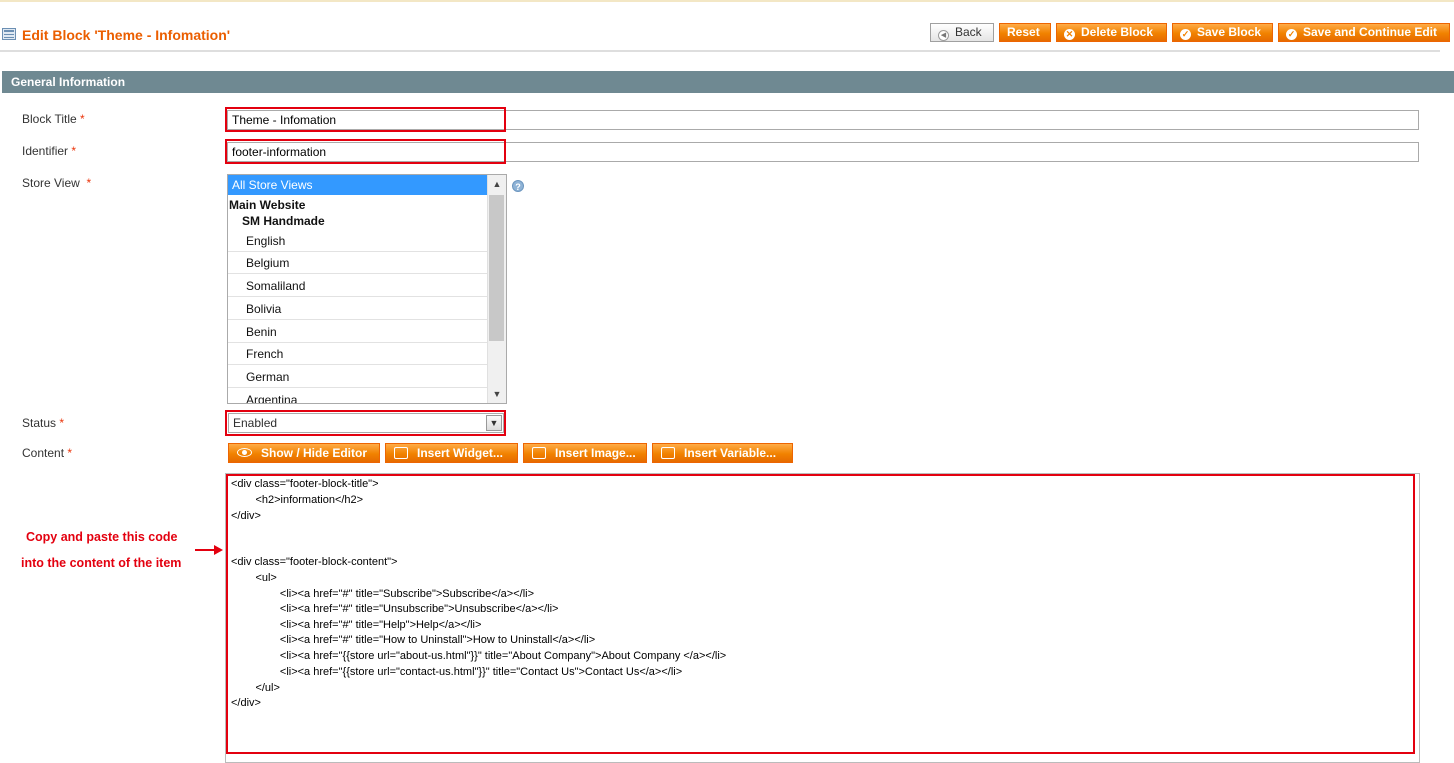 The width and height of the screenshot is (1454, 763). I want to click on store-view-label: Store View *, so click(57, 183).